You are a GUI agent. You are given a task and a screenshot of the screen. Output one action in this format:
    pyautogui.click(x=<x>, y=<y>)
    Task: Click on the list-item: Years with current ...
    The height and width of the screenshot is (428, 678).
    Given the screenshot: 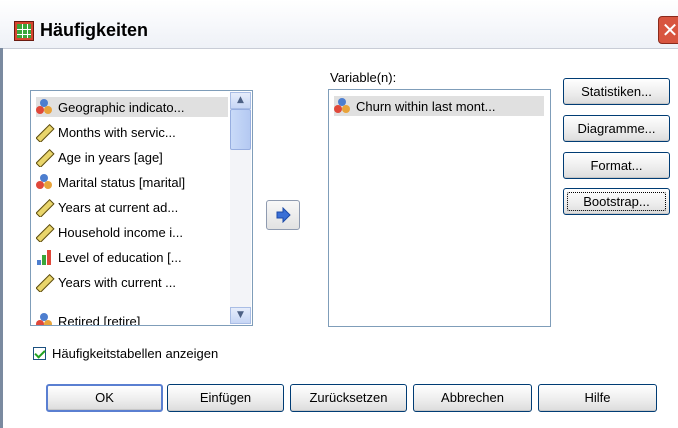 What is the action you would take?
    pyautogui.click(x=132, y=282)
    